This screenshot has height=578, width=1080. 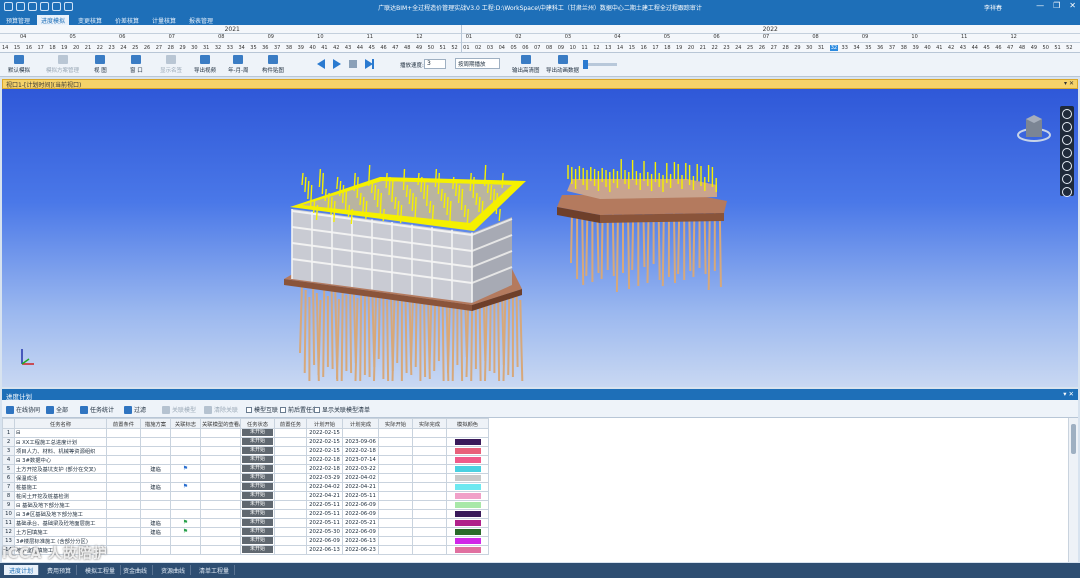 I want to click on grid-scrollbar, so click(x=1073, y=490).